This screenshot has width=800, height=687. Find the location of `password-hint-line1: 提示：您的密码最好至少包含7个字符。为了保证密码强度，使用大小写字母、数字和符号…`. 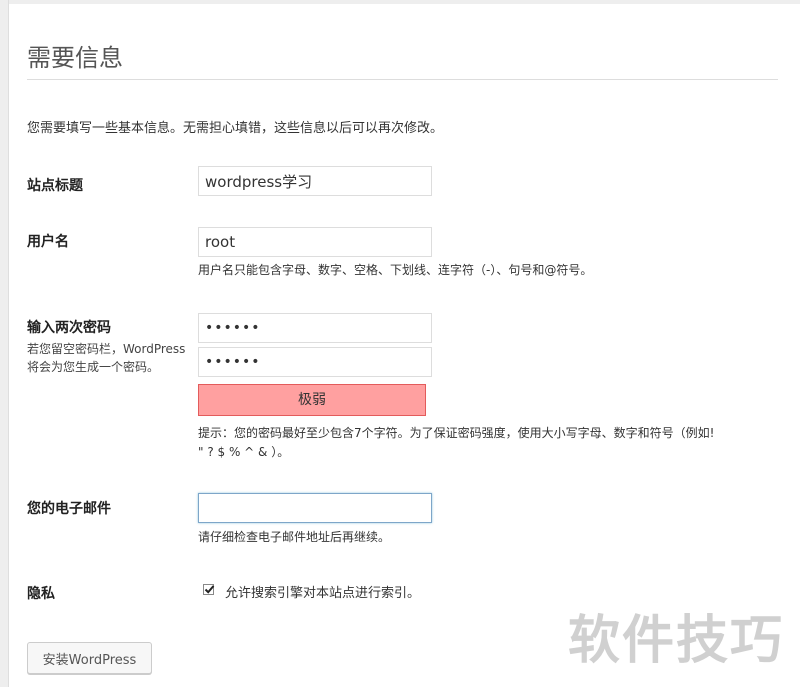

password-hint-line1: 提示：您的密码最好至少包含7个字符。为了保证密码强度，使用大小写字母、数字和符号… is located at coordinates (456, 433).